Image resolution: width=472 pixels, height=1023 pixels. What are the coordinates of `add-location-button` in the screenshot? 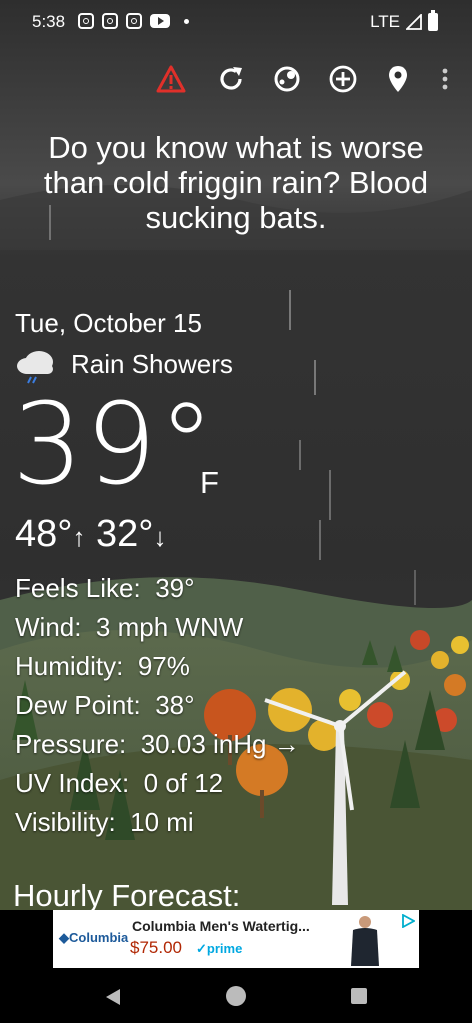 It's located at (343, 79).